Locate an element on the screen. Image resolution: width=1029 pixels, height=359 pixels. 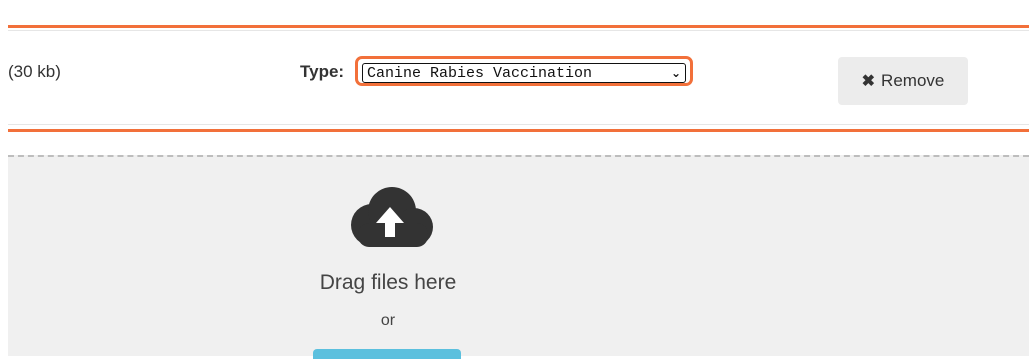
type-label: Type: is located at coordinates (322, 71).